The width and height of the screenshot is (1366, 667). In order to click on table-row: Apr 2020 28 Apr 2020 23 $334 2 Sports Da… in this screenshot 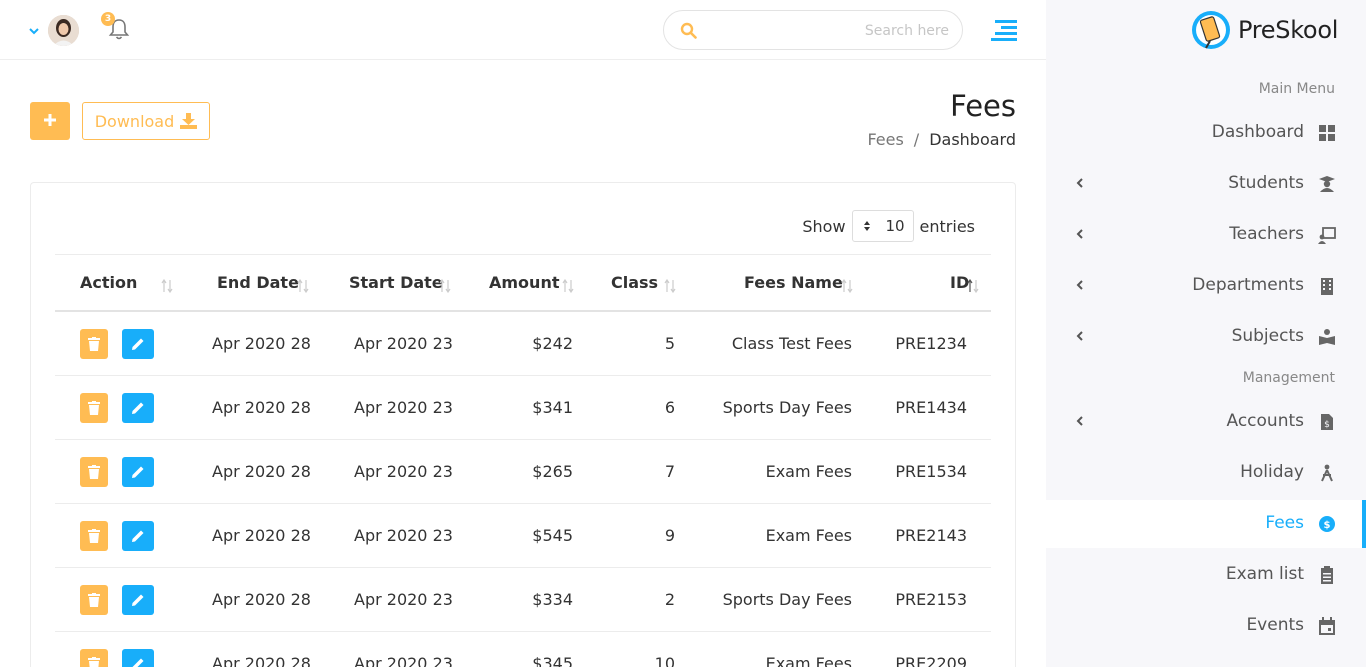, I will do `click(523, 600)`.